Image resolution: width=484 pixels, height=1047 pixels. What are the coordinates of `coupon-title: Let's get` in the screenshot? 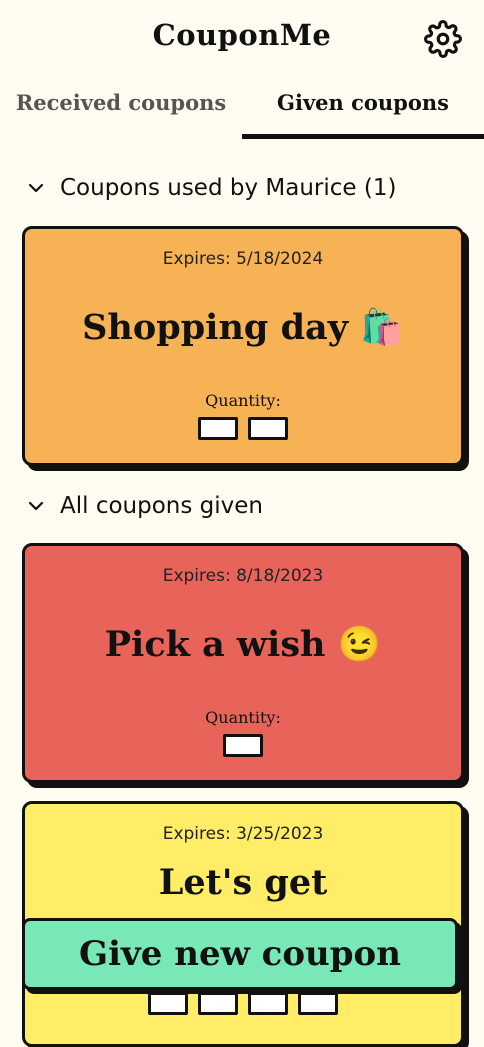 It's located at (243, 882).